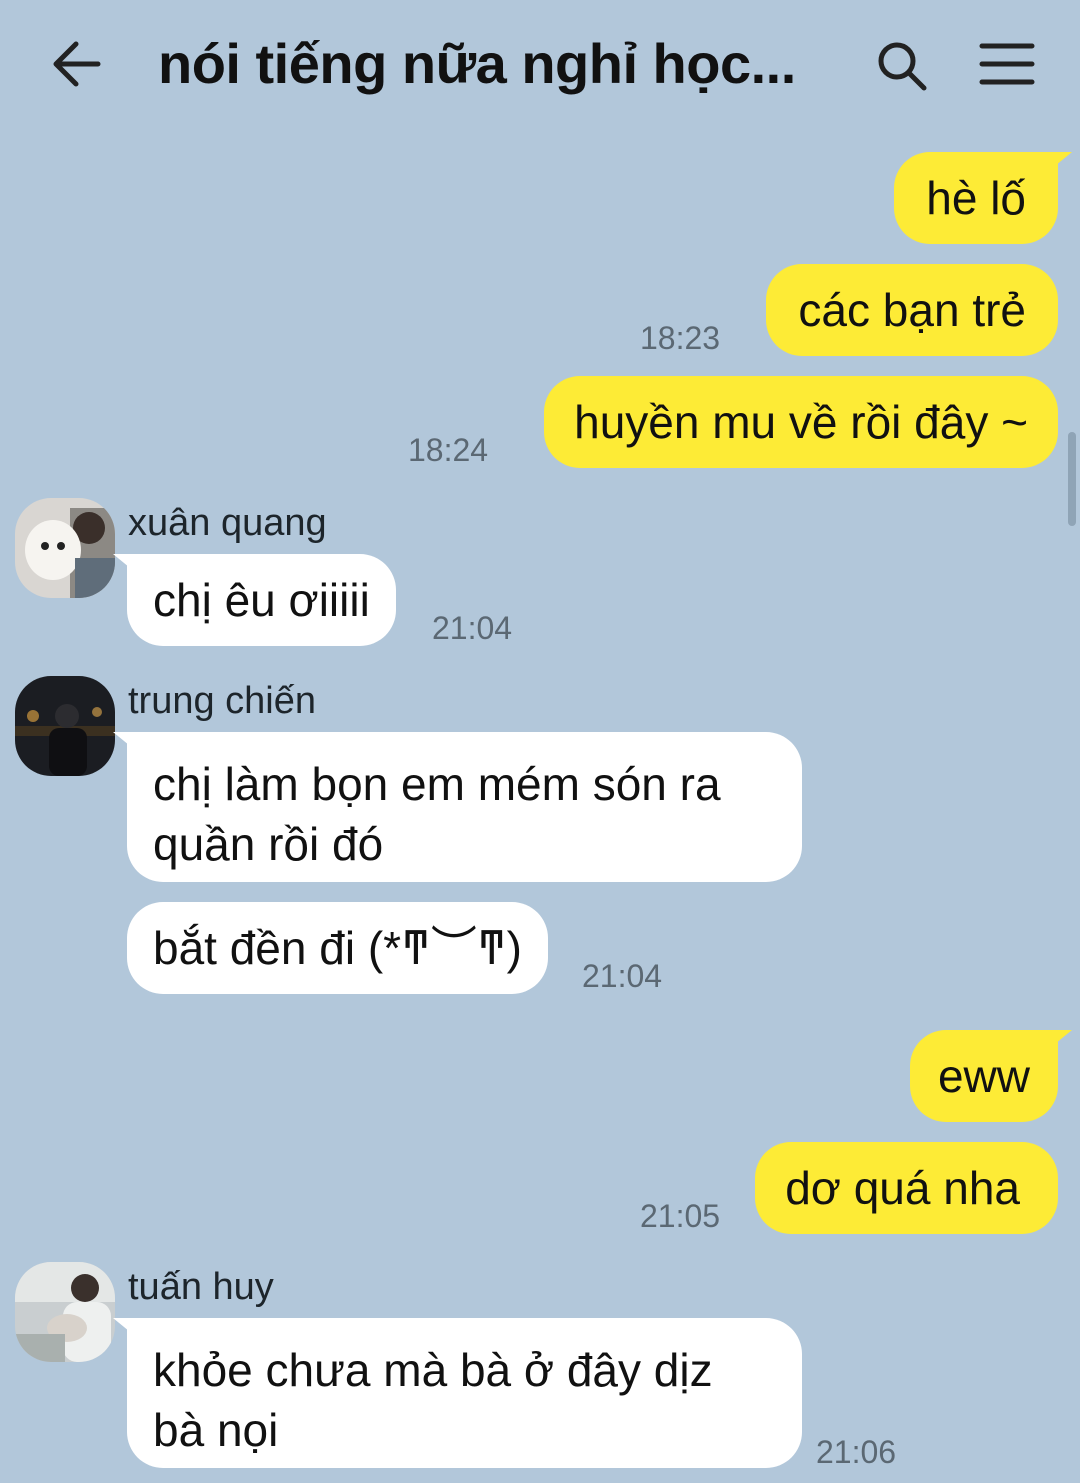 Image resolution: width=1080 pixels, height=1483 pixels. What do you see at coordinates (680, 338) in the screenshot?
I see `message-timestamp: 18:23` at bounding box center [680, 338].